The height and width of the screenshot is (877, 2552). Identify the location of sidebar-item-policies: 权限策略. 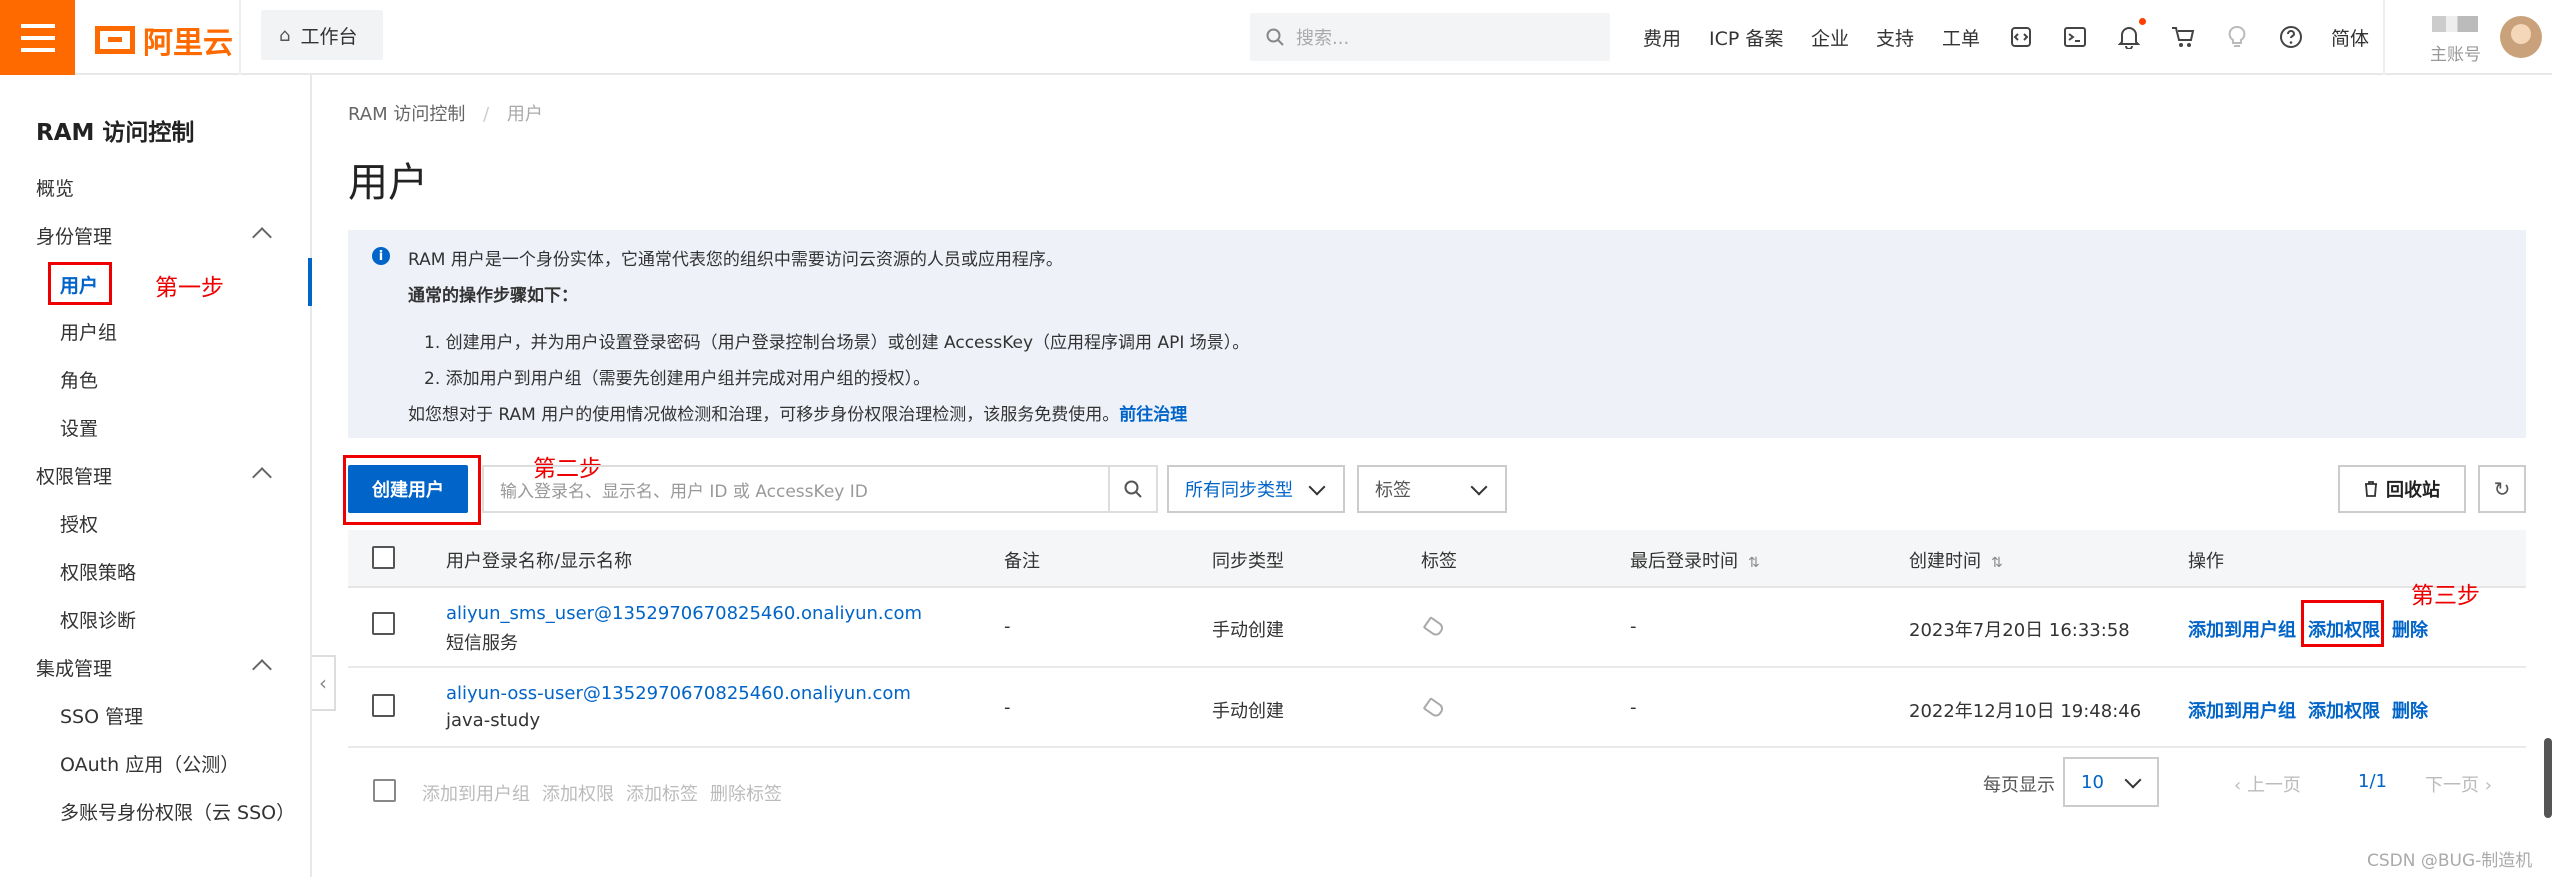
(98, 571).